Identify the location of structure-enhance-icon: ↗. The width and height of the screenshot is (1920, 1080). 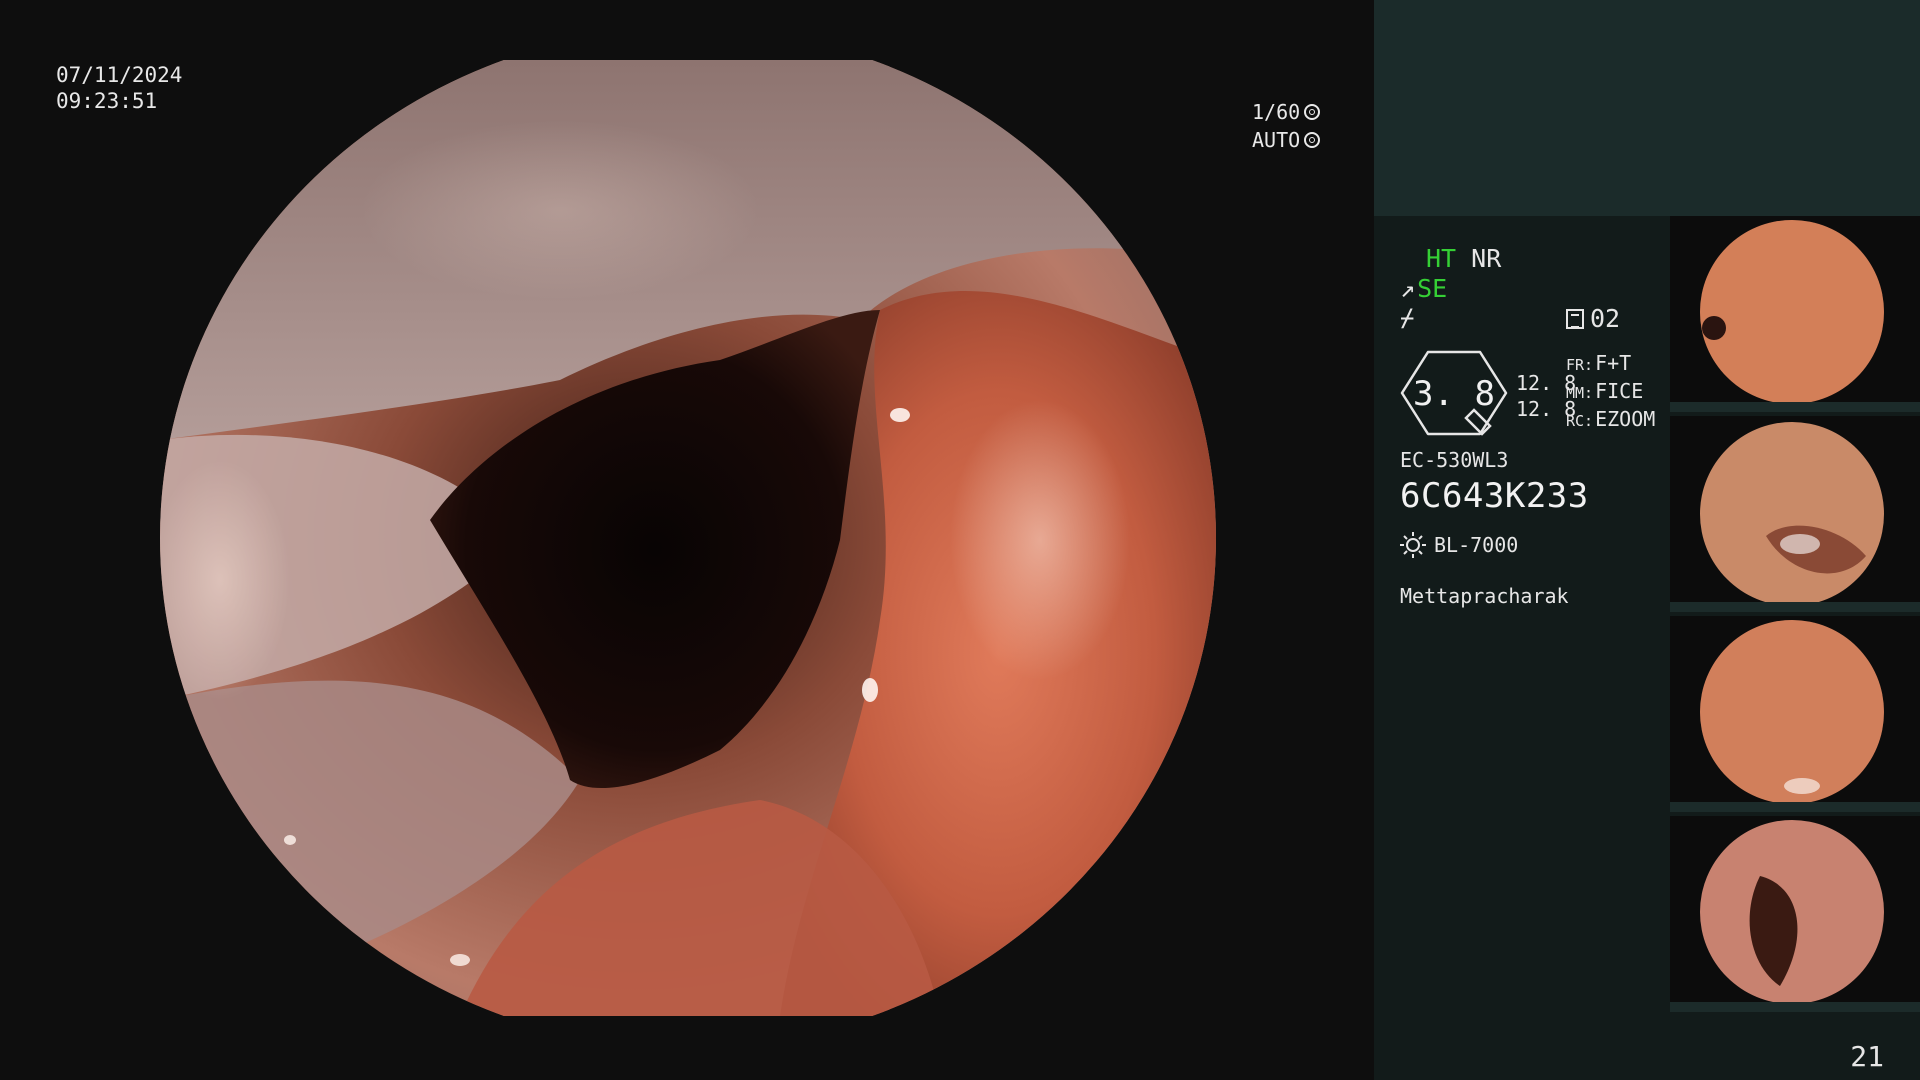
(1408, 288).